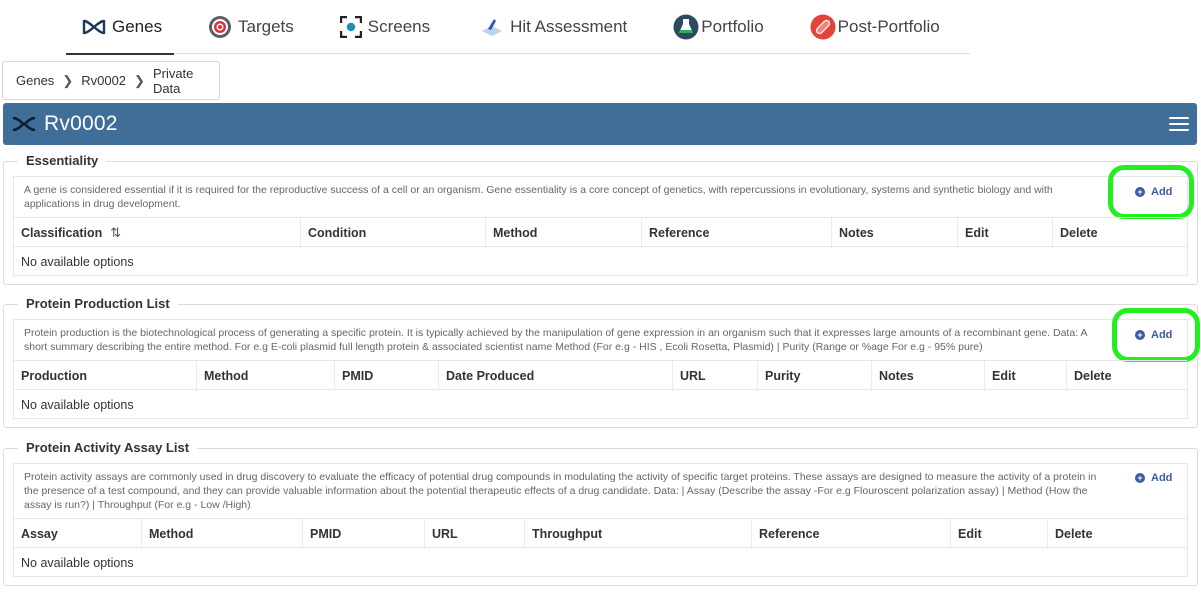 Image resolution: width=1201 pixels, height=592 pixels. I want to click on tab-portfolio: Portfolio, so click(718, 27).